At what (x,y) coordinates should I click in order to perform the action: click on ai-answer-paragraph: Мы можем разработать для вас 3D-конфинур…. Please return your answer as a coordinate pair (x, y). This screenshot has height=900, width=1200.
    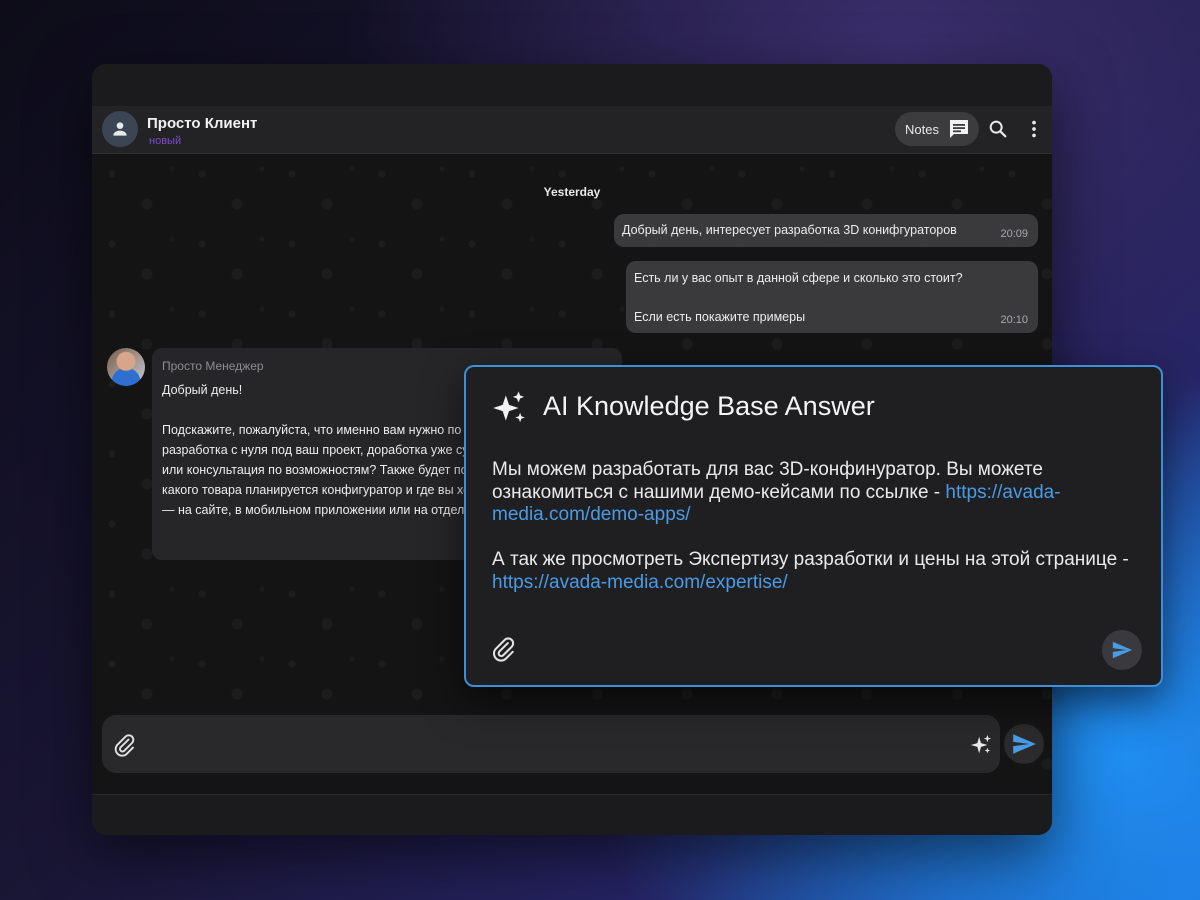
    Looking at the image, I should click on (817, 493).